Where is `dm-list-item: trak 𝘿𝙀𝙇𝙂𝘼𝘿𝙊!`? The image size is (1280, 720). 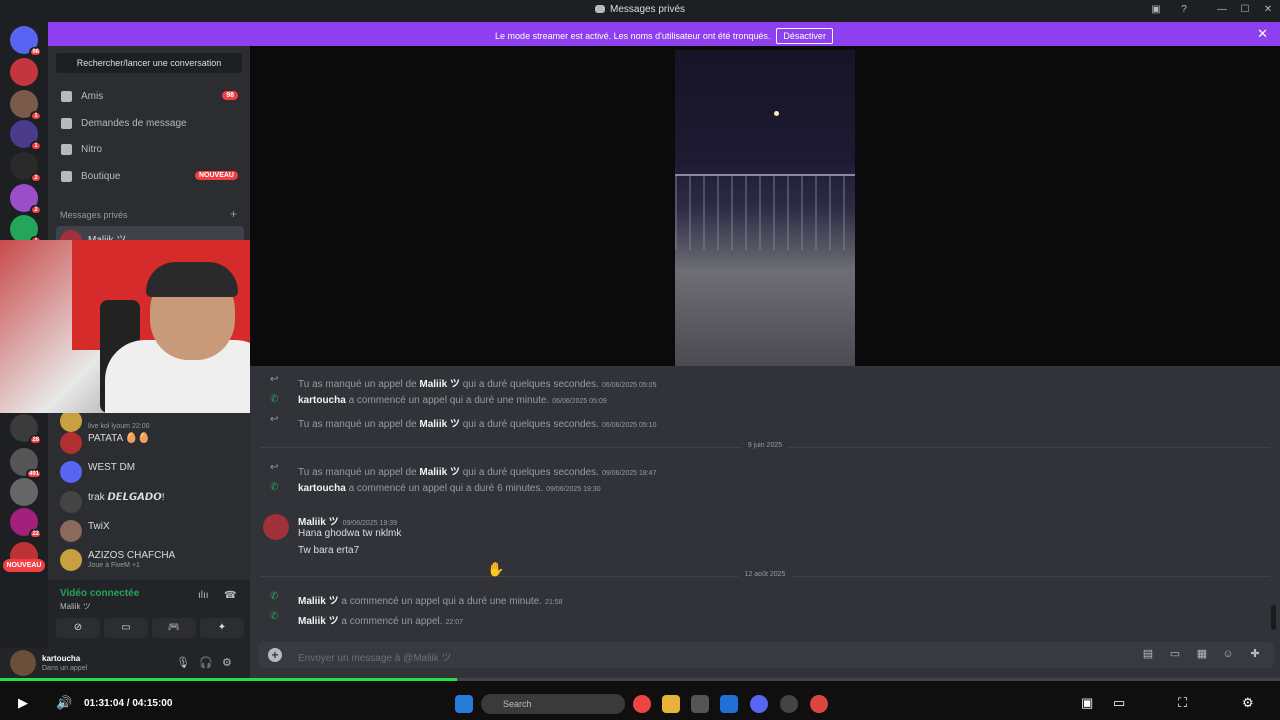 dm-list-item: trak 𝘿𝙀𝙇𝙂𝘼𝘿𝙊! is located at coordinates (150, 502).